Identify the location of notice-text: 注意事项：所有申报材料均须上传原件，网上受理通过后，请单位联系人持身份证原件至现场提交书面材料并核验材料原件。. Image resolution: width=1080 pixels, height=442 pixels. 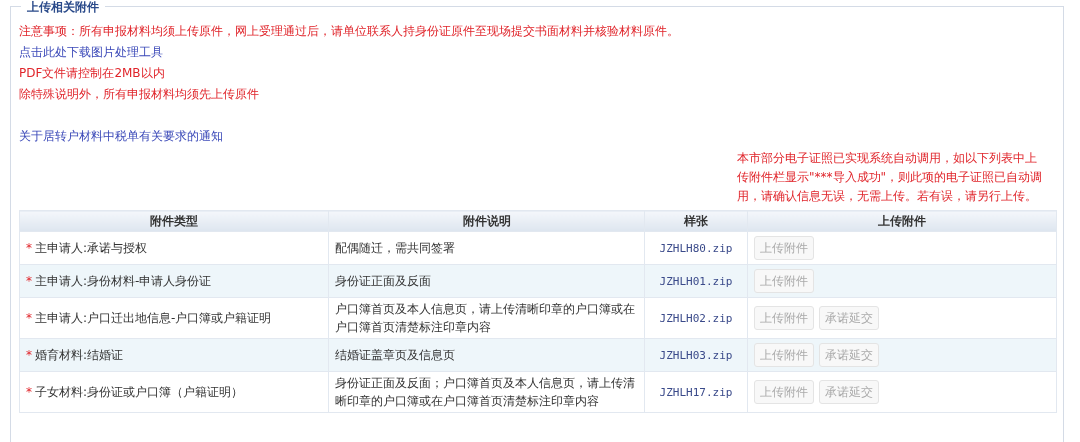
(349, 31).